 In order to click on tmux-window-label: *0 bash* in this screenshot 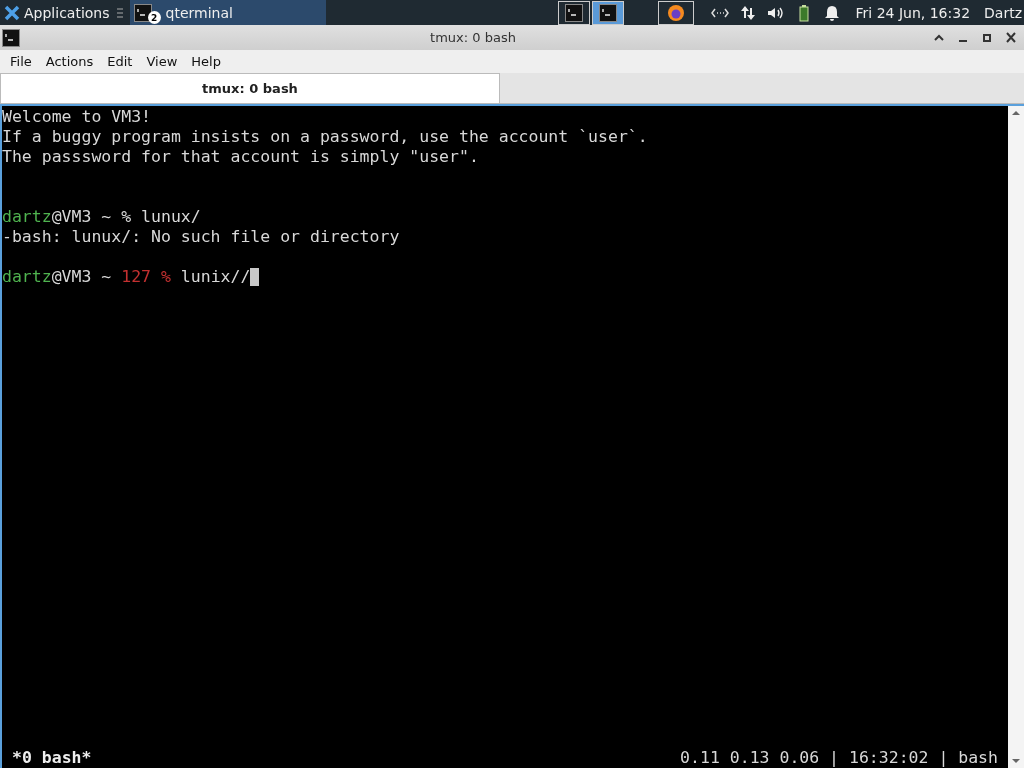, I will do `click(52, 758)`.